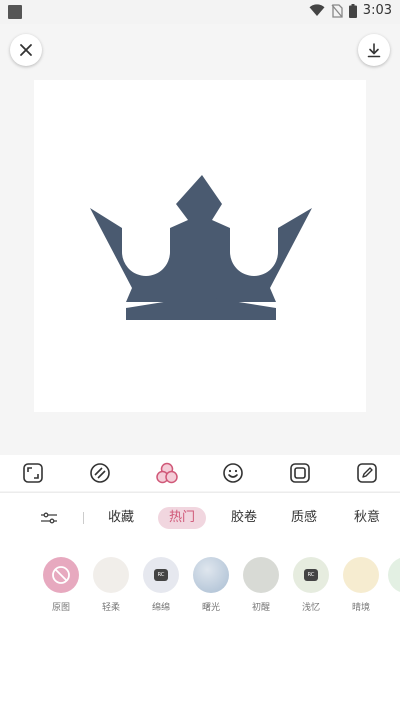  Describe the element at coordinates (244, 518) in the screenshot. I see `category-film: 胶卷` at that location.